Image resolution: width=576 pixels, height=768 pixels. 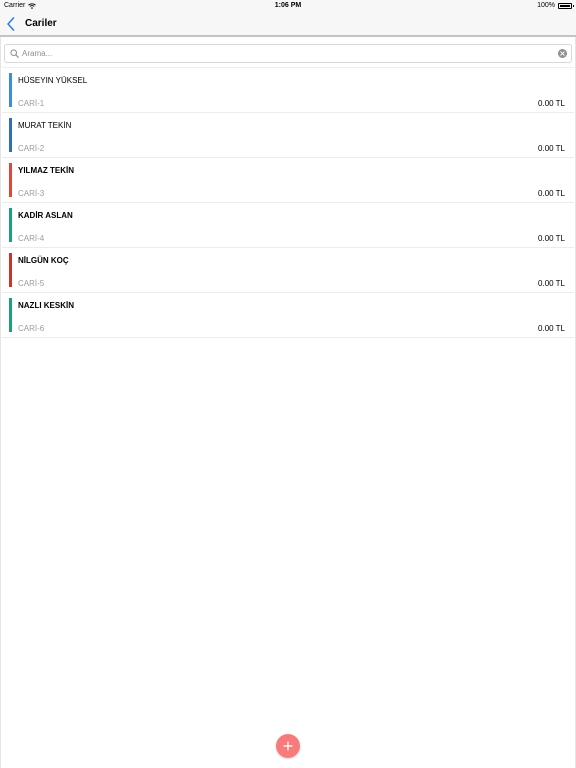 What do you see at coordinates (546, 5) in the screenshot?
I see `battery-percent: 100%` at bounding box center [546, 5].